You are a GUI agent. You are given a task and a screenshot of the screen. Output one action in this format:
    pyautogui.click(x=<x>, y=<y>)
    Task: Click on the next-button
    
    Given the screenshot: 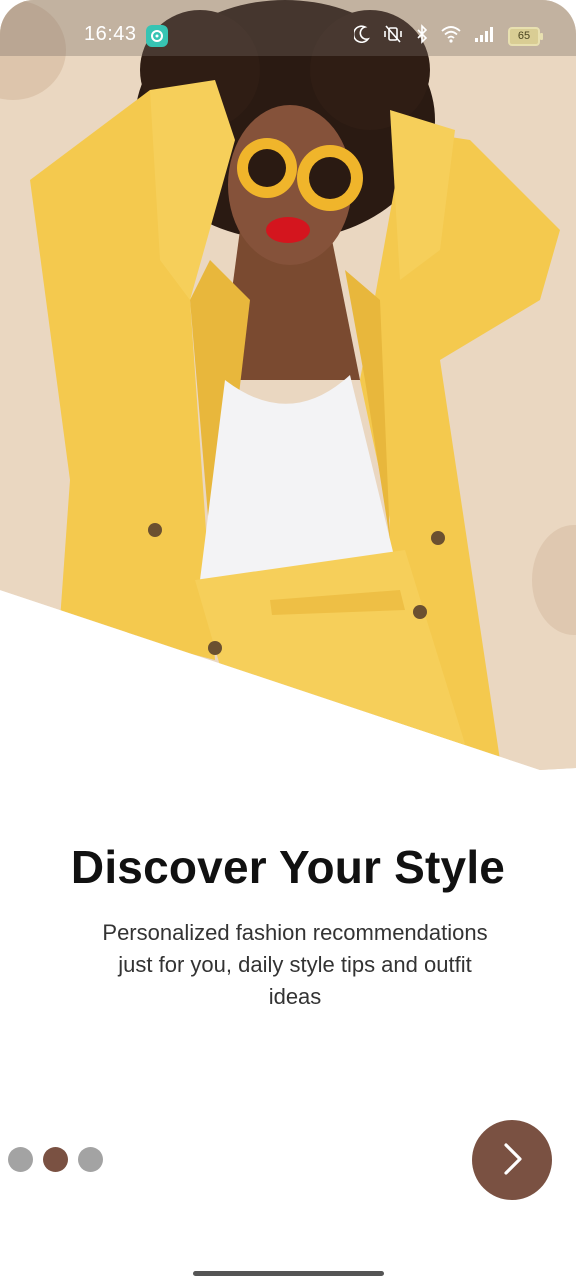 What is the action you would take?
    pyautogui.click(x=512, y=1160)
    